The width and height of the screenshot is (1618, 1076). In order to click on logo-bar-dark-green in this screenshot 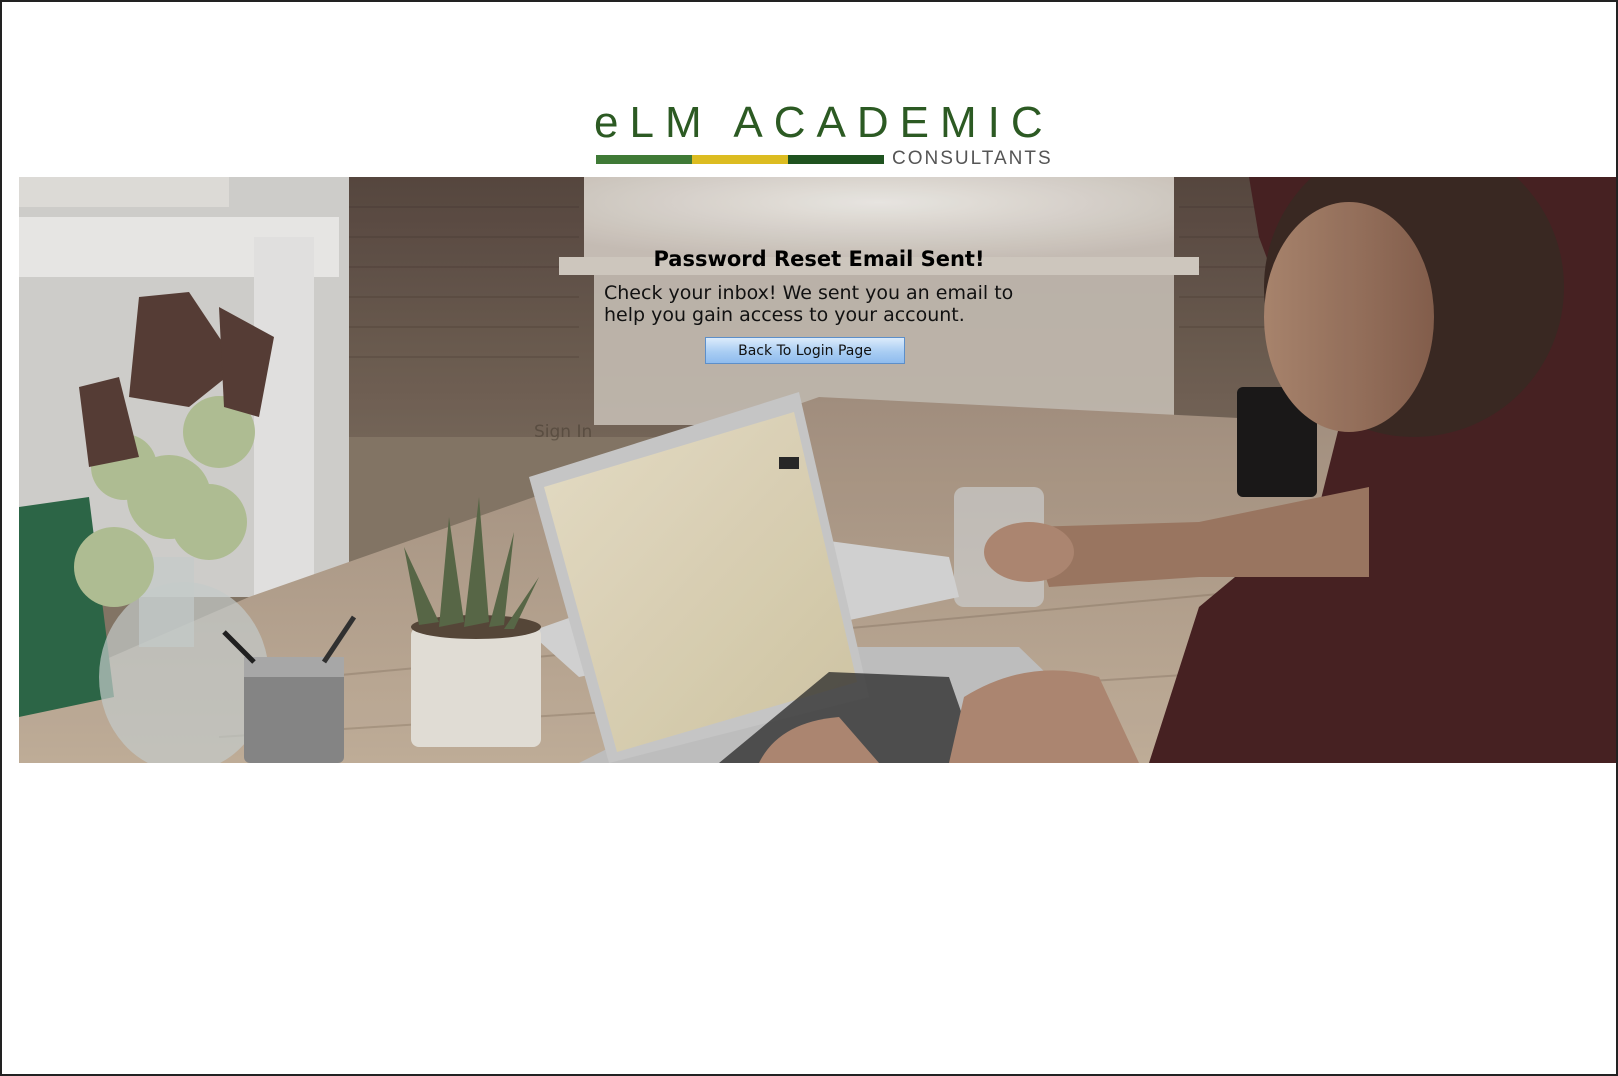, I will do `click(836, 159)`.